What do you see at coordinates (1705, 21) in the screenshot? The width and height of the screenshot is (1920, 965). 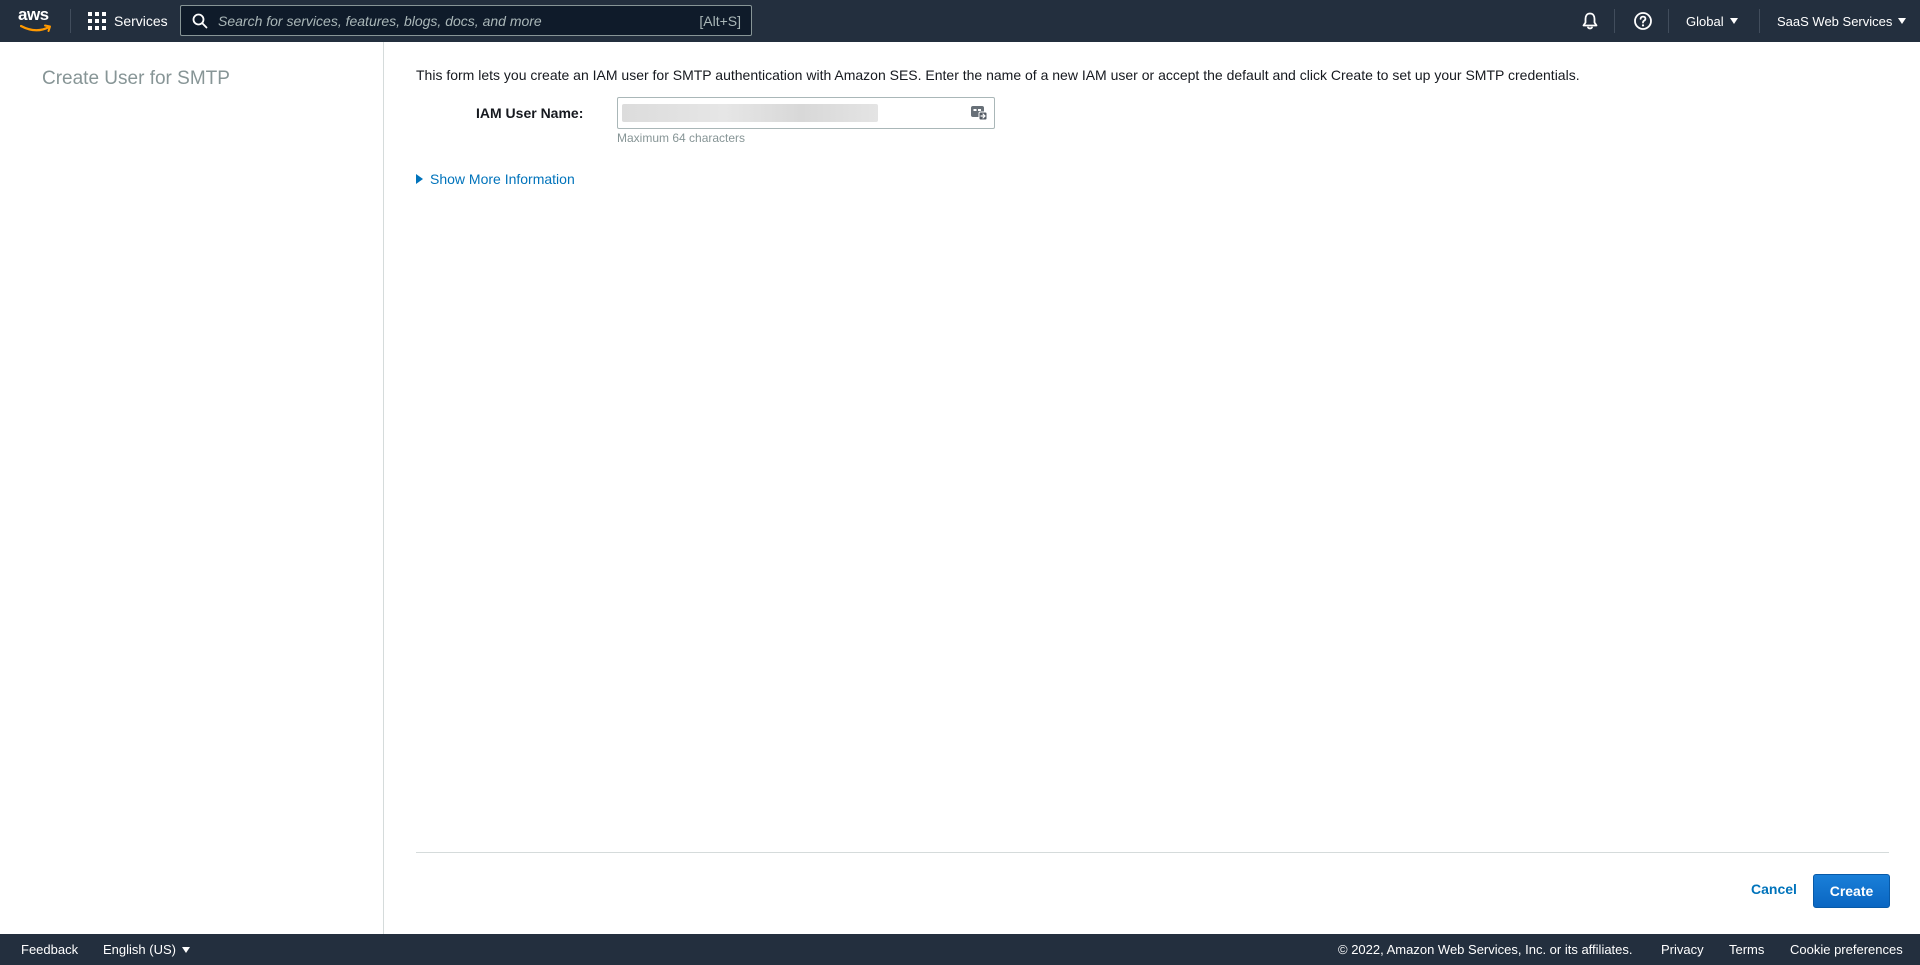 I see `region-label: Global` at bounding box center [1705, 21].